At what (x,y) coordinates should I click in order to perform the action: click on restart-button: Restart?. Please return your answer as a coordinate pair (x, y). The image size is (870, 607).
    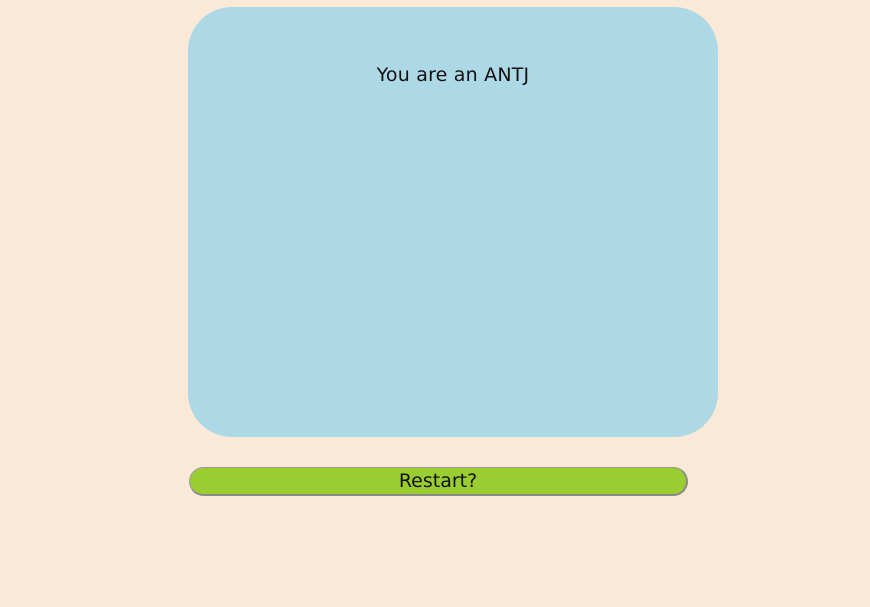
    Looking at the image, I should click on (438, 481).